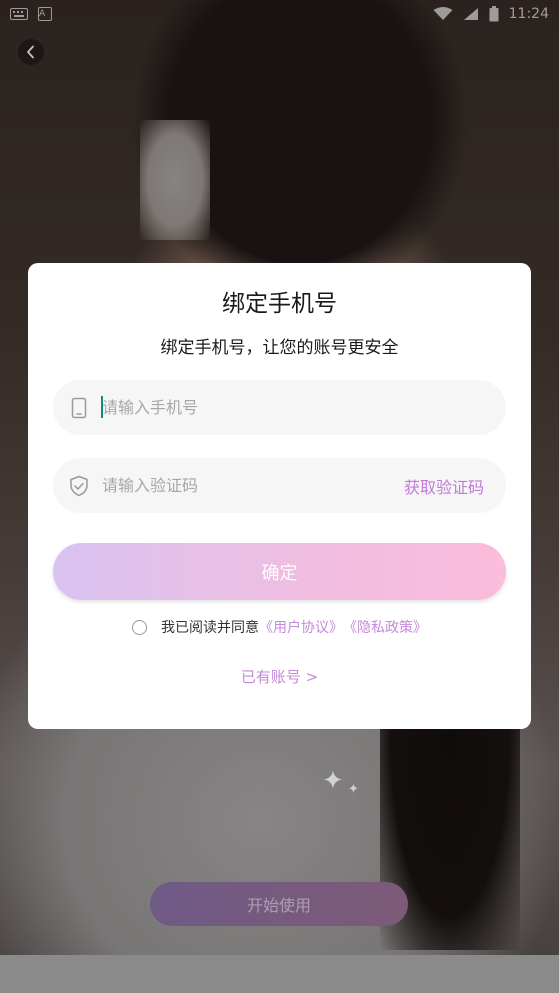 The width and height of the screenshot is (559, 993). I want to click on start-using-button: 开始使用, so click(279, 904).